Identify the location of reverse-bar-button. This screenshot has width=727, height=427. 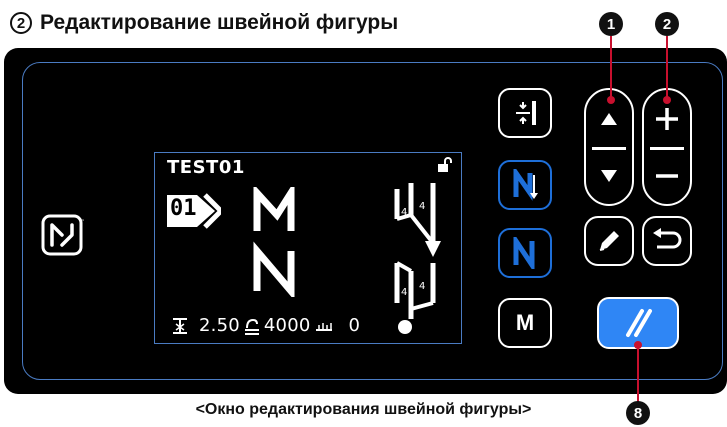
(525, 185).